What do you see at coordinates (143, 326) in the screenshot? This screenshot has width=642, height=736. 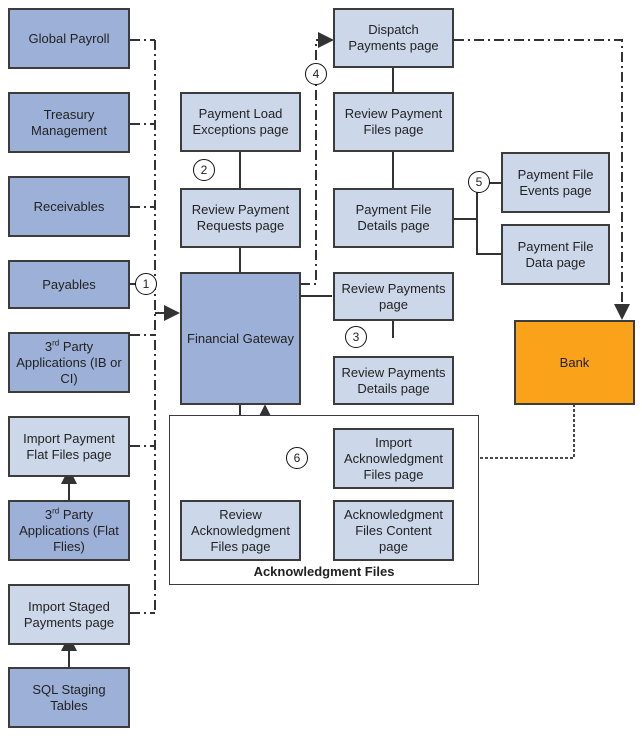 I see `source-connectors` at bounding box center [143, 326].